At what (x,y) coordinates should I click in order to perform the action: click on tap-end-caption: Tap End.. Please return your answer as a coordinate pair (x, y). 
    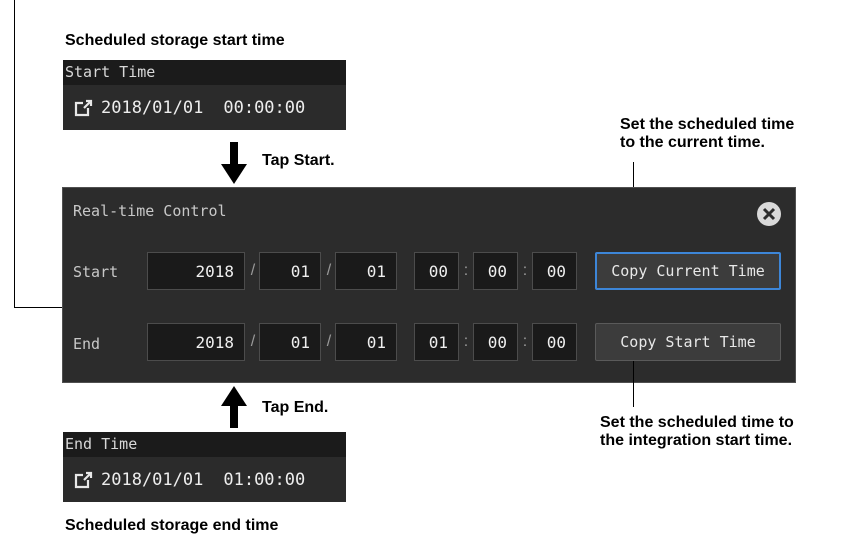
    Looking at the image, I should click on (295, 407).